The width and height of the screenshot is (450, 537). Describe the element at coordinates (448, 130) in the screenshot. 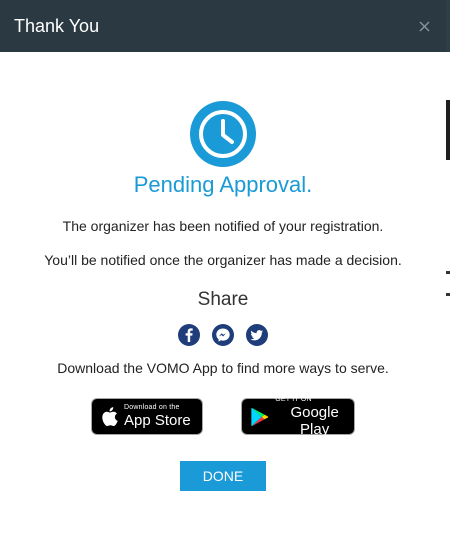

I see `background-page-block` at that location.